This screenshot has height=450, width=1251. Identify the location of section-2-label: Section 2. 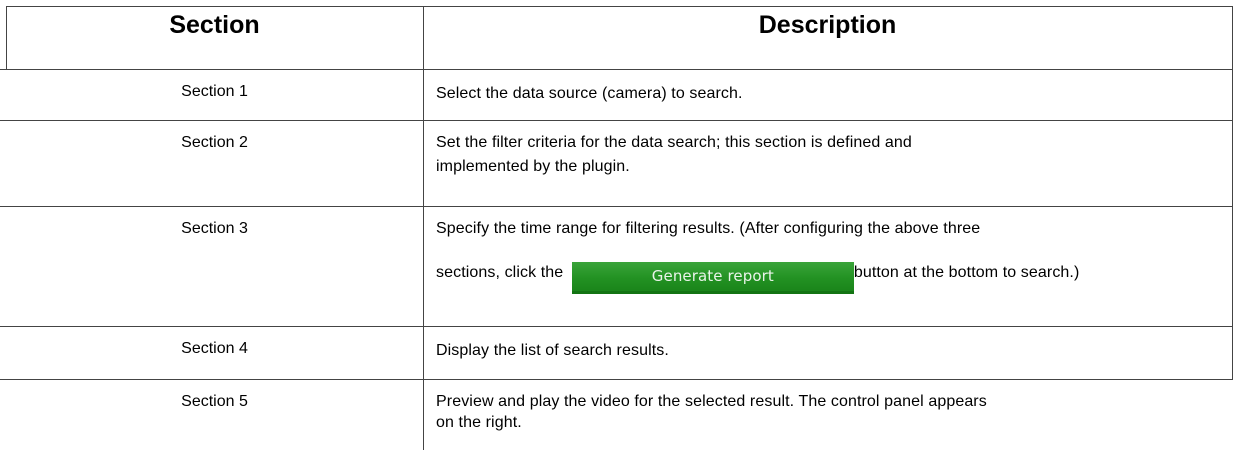
(214, 142).